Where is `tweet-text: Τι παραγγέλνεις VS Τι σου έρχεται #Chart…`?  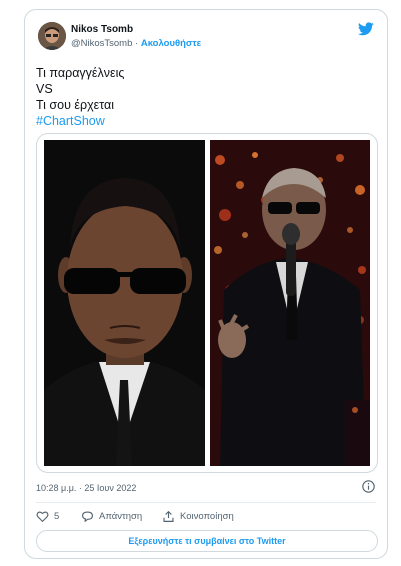
tweet-text: Τι παραγγέλνεις VS Τι σου έρχεται #Chart… is located at coordinates (80, 97).